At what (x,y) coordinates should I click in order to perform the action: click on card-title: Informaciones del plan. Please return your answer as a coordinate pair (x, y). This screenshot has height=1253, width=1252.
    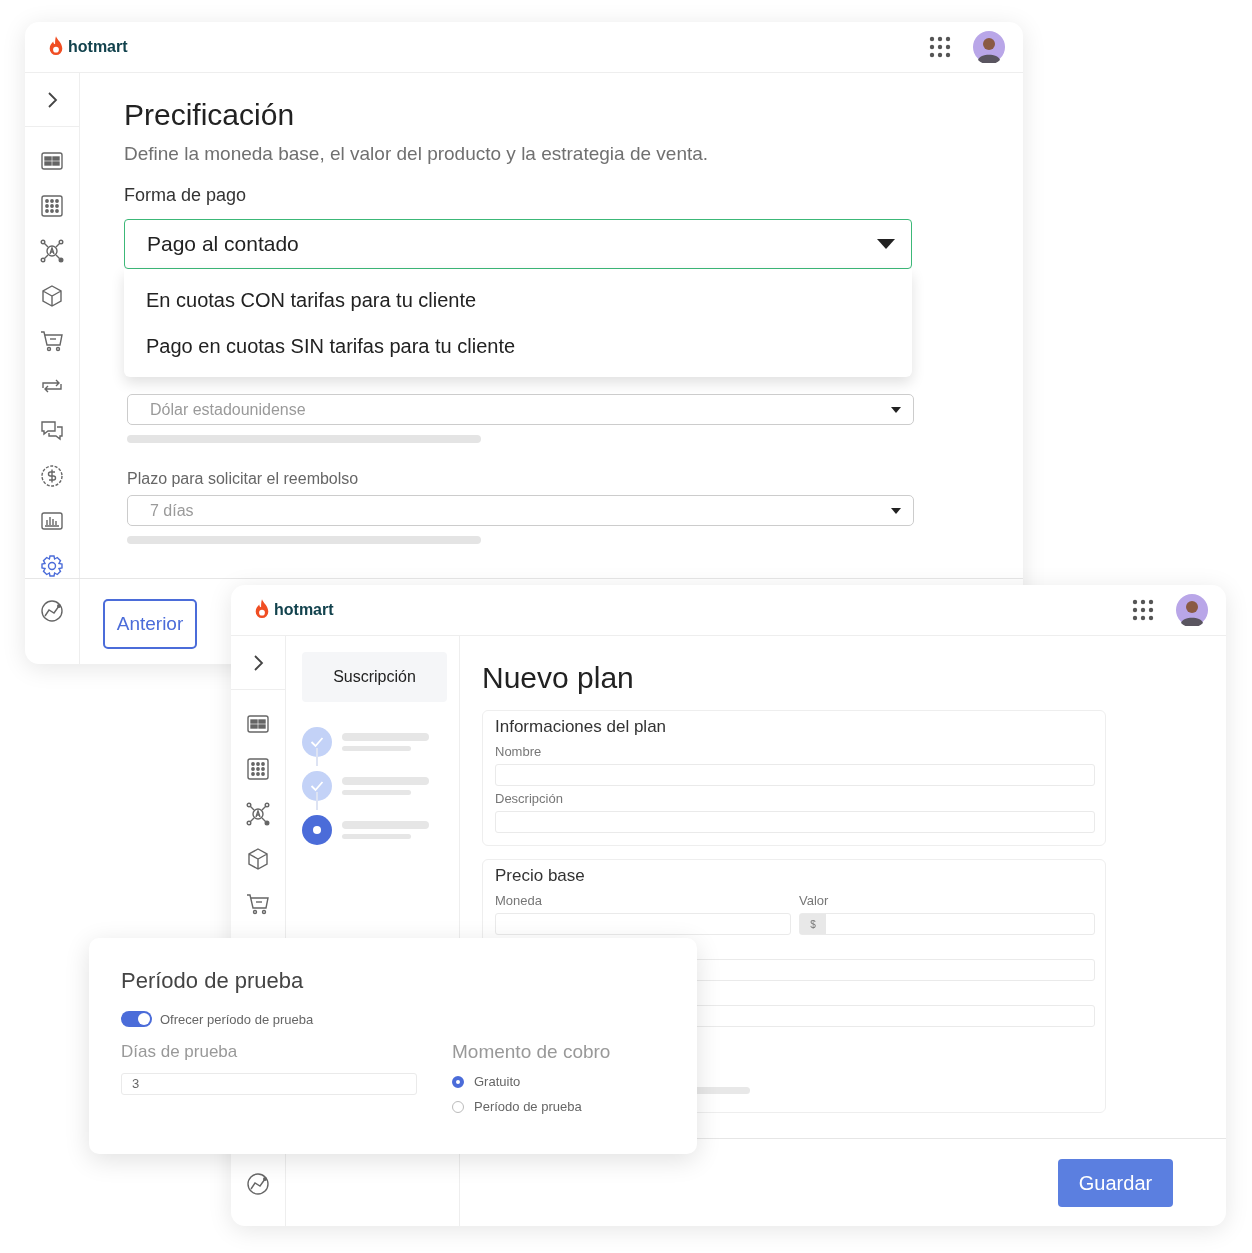
    Looking at the image, I should click on (581, 727).